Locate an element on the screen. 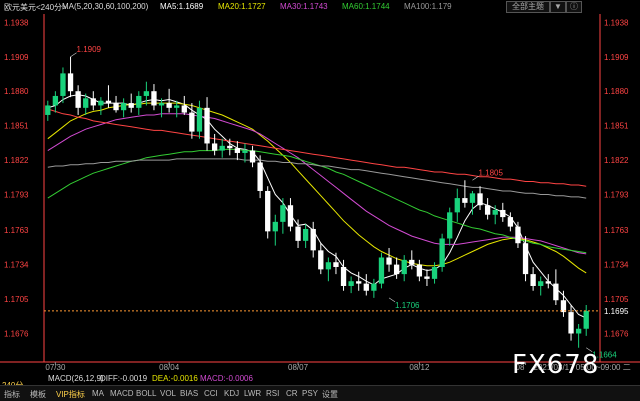  theme-select-button: 全部主题 is located at coordinates (528, 7).